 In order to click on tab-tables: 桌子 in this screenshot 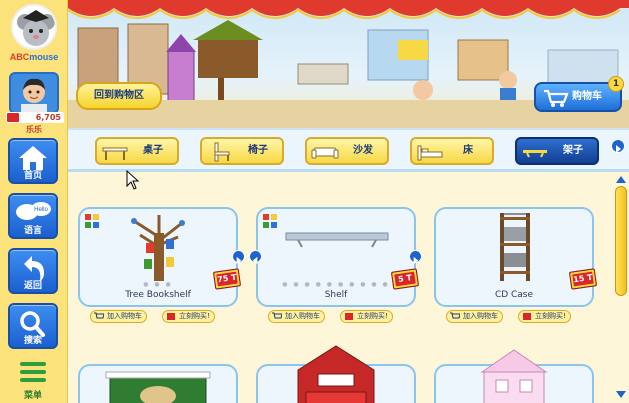, I will do `click(137, 151)`.